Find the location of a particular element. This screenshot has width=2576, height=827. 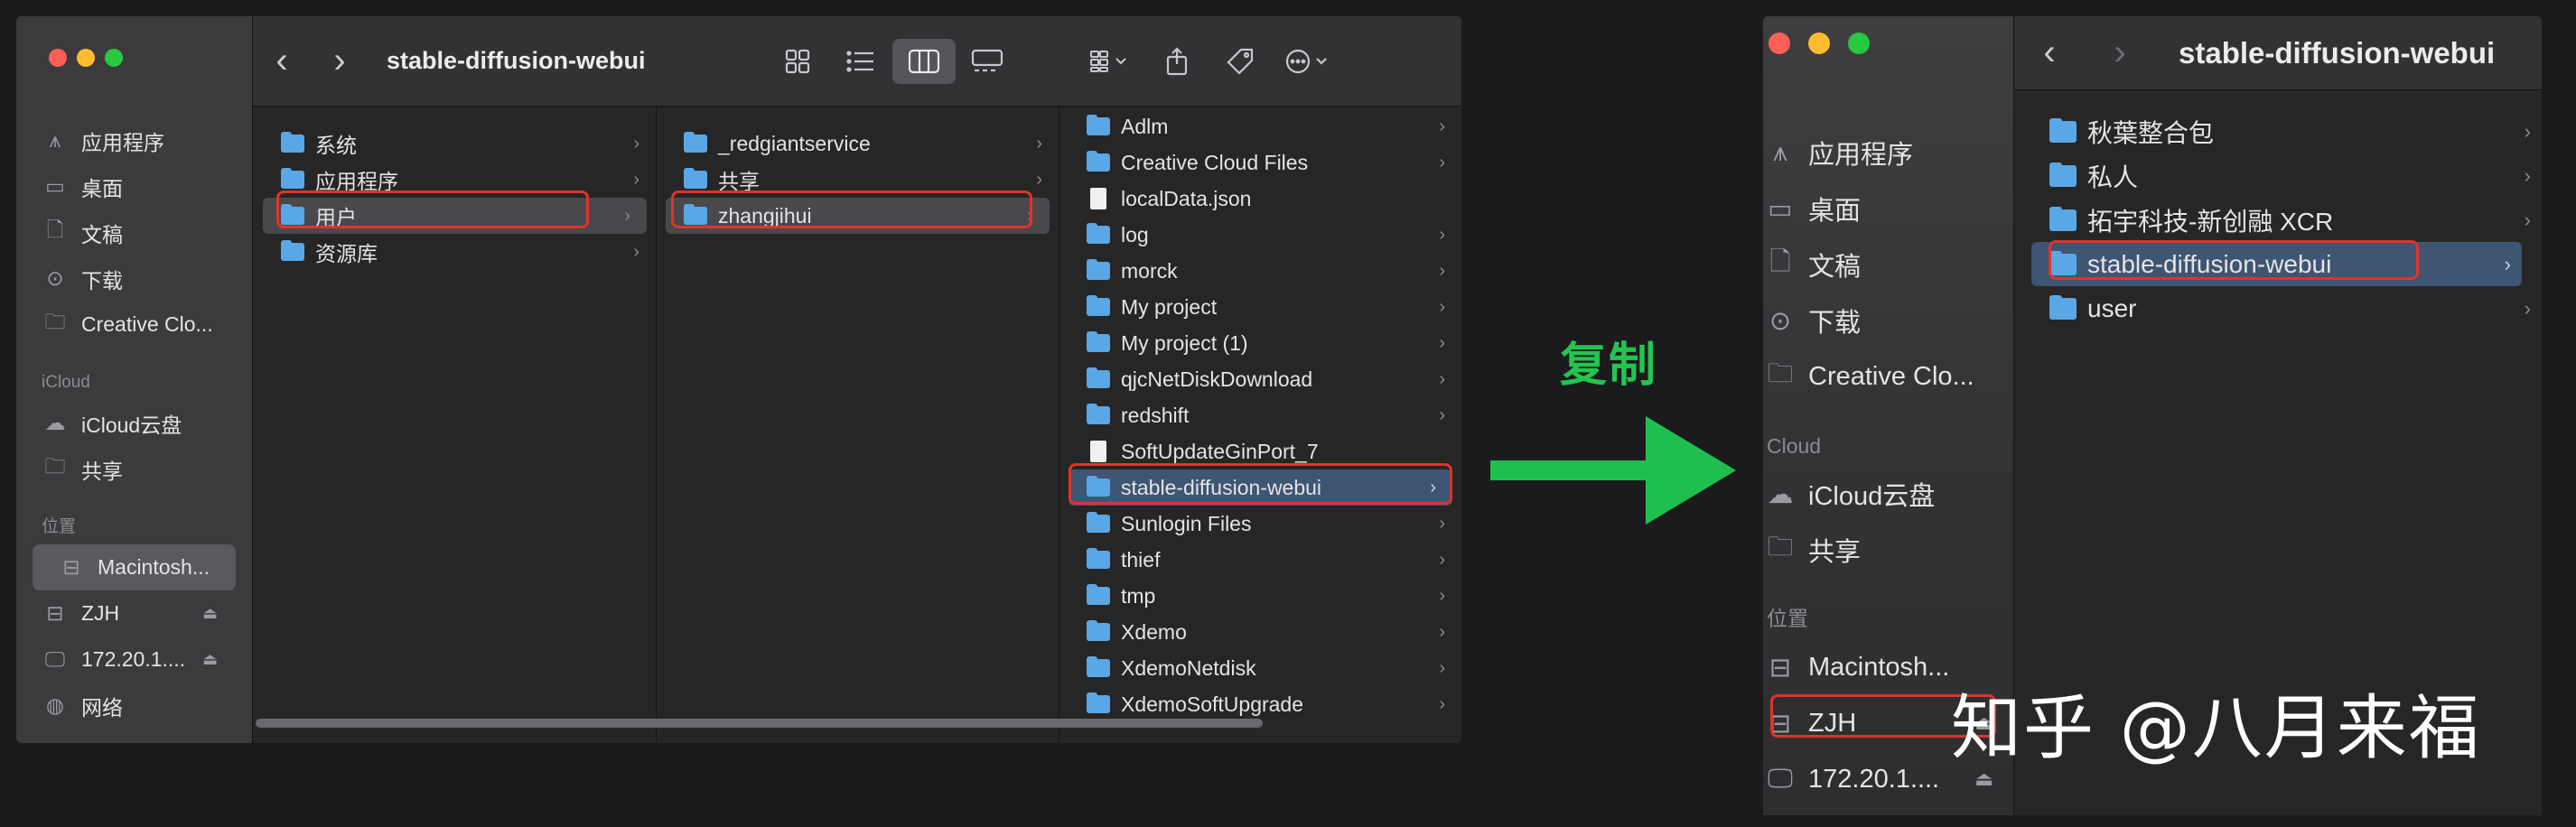

list-item: morck › is located at coordinates (1260, 271).